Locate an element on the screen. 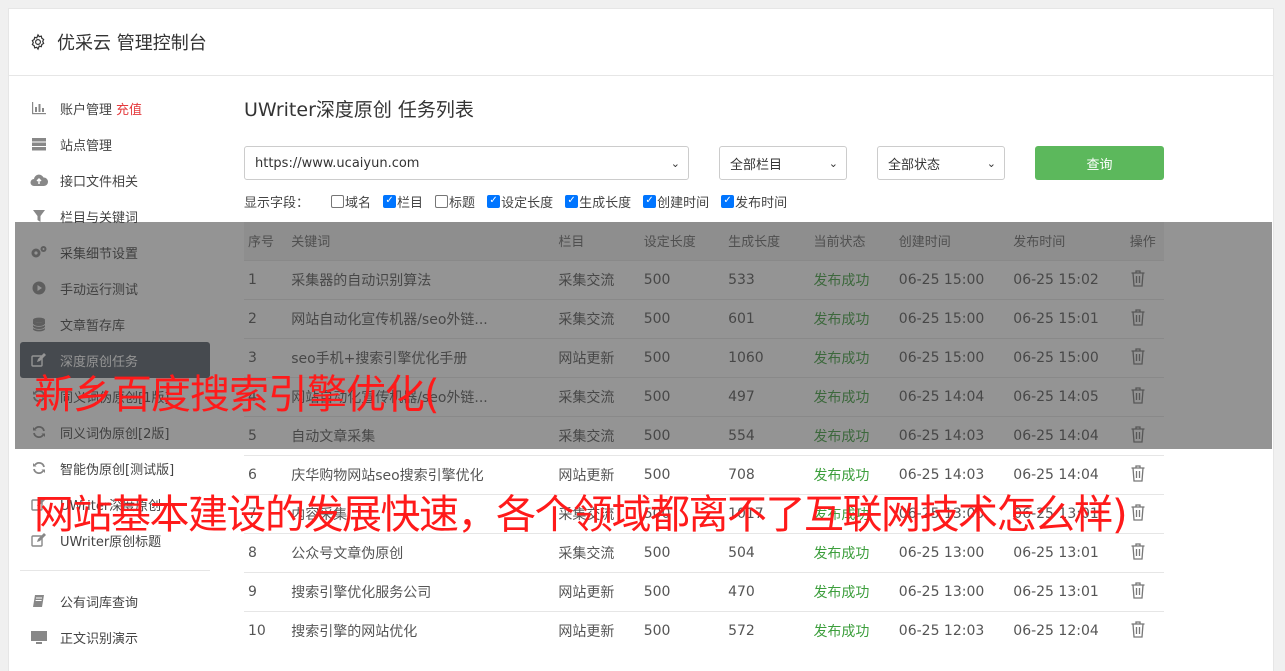 The image size is (1285, 671). field-checkbox-label: 域名 is located at coordinates (358, 203).